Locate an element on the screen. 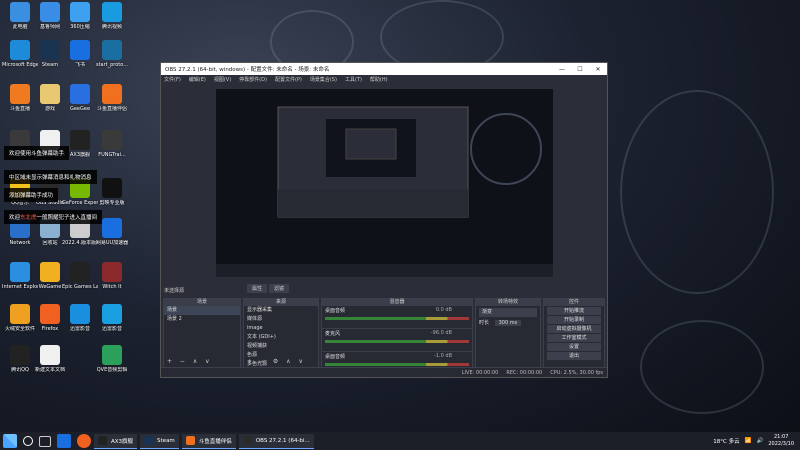  desktop-icon: 飞书 is located at coordinates (80, 54).